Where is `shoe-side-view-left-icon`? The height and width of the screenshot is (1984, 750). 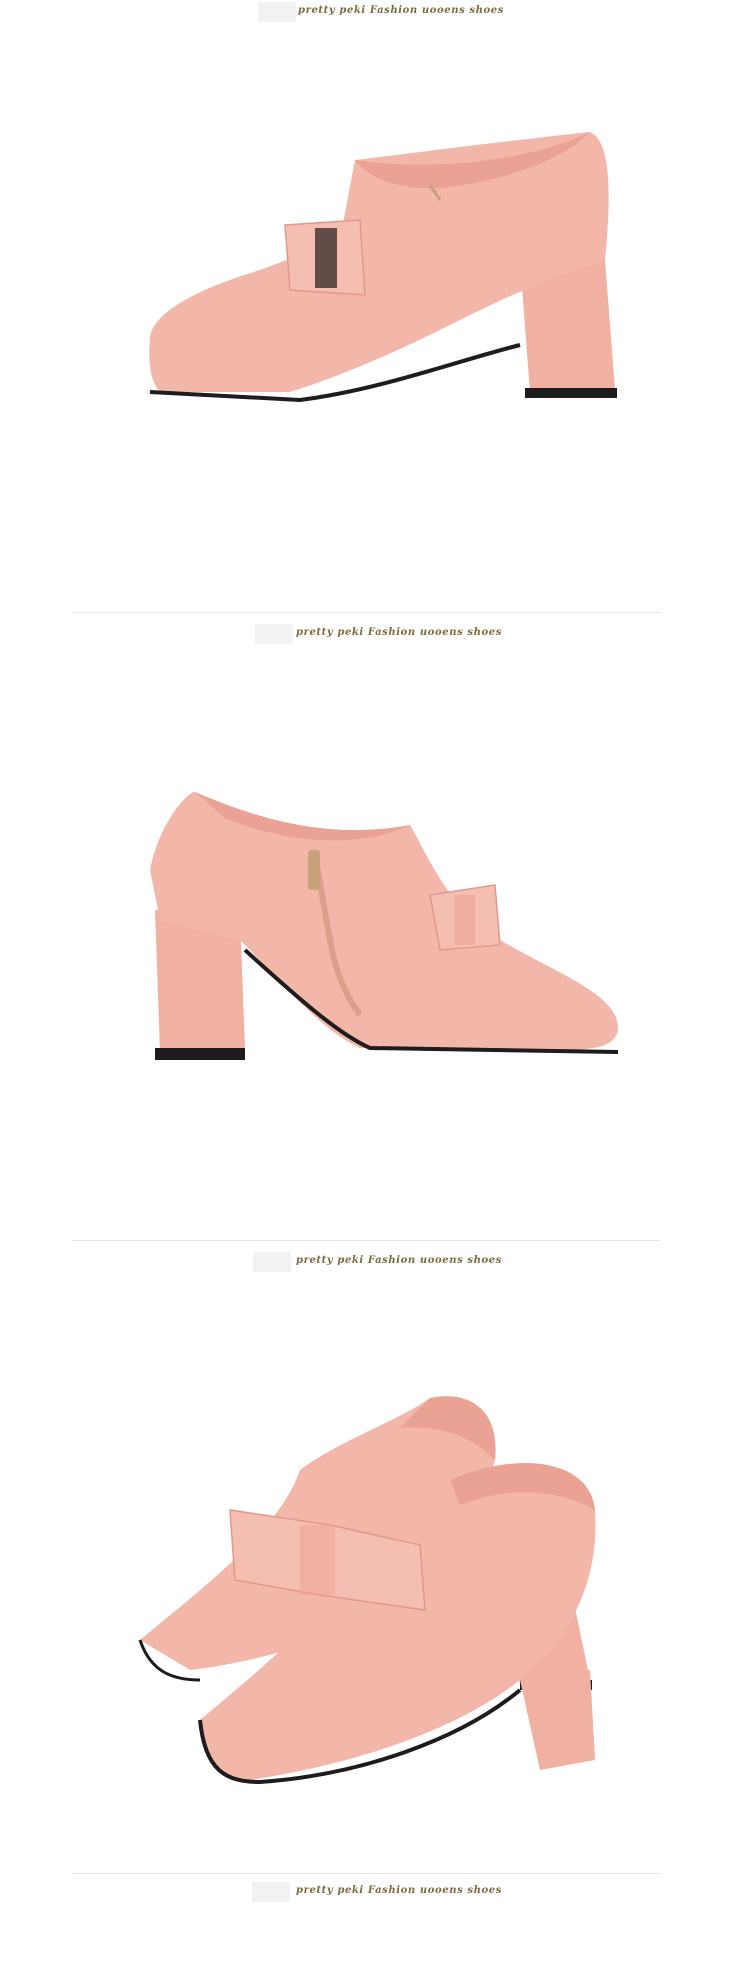
shoe-side-view-left-icon is located at coordinates (383, 267).